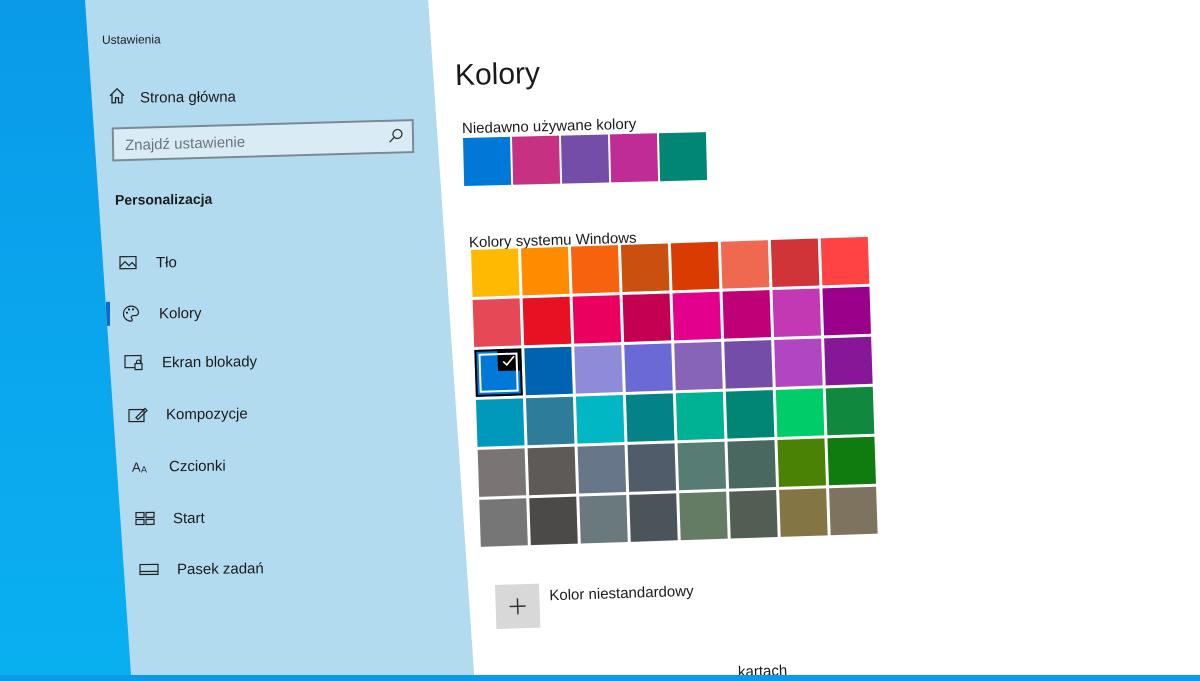  I want to click on sidebar-item-label: Tło, so click(166, 262).